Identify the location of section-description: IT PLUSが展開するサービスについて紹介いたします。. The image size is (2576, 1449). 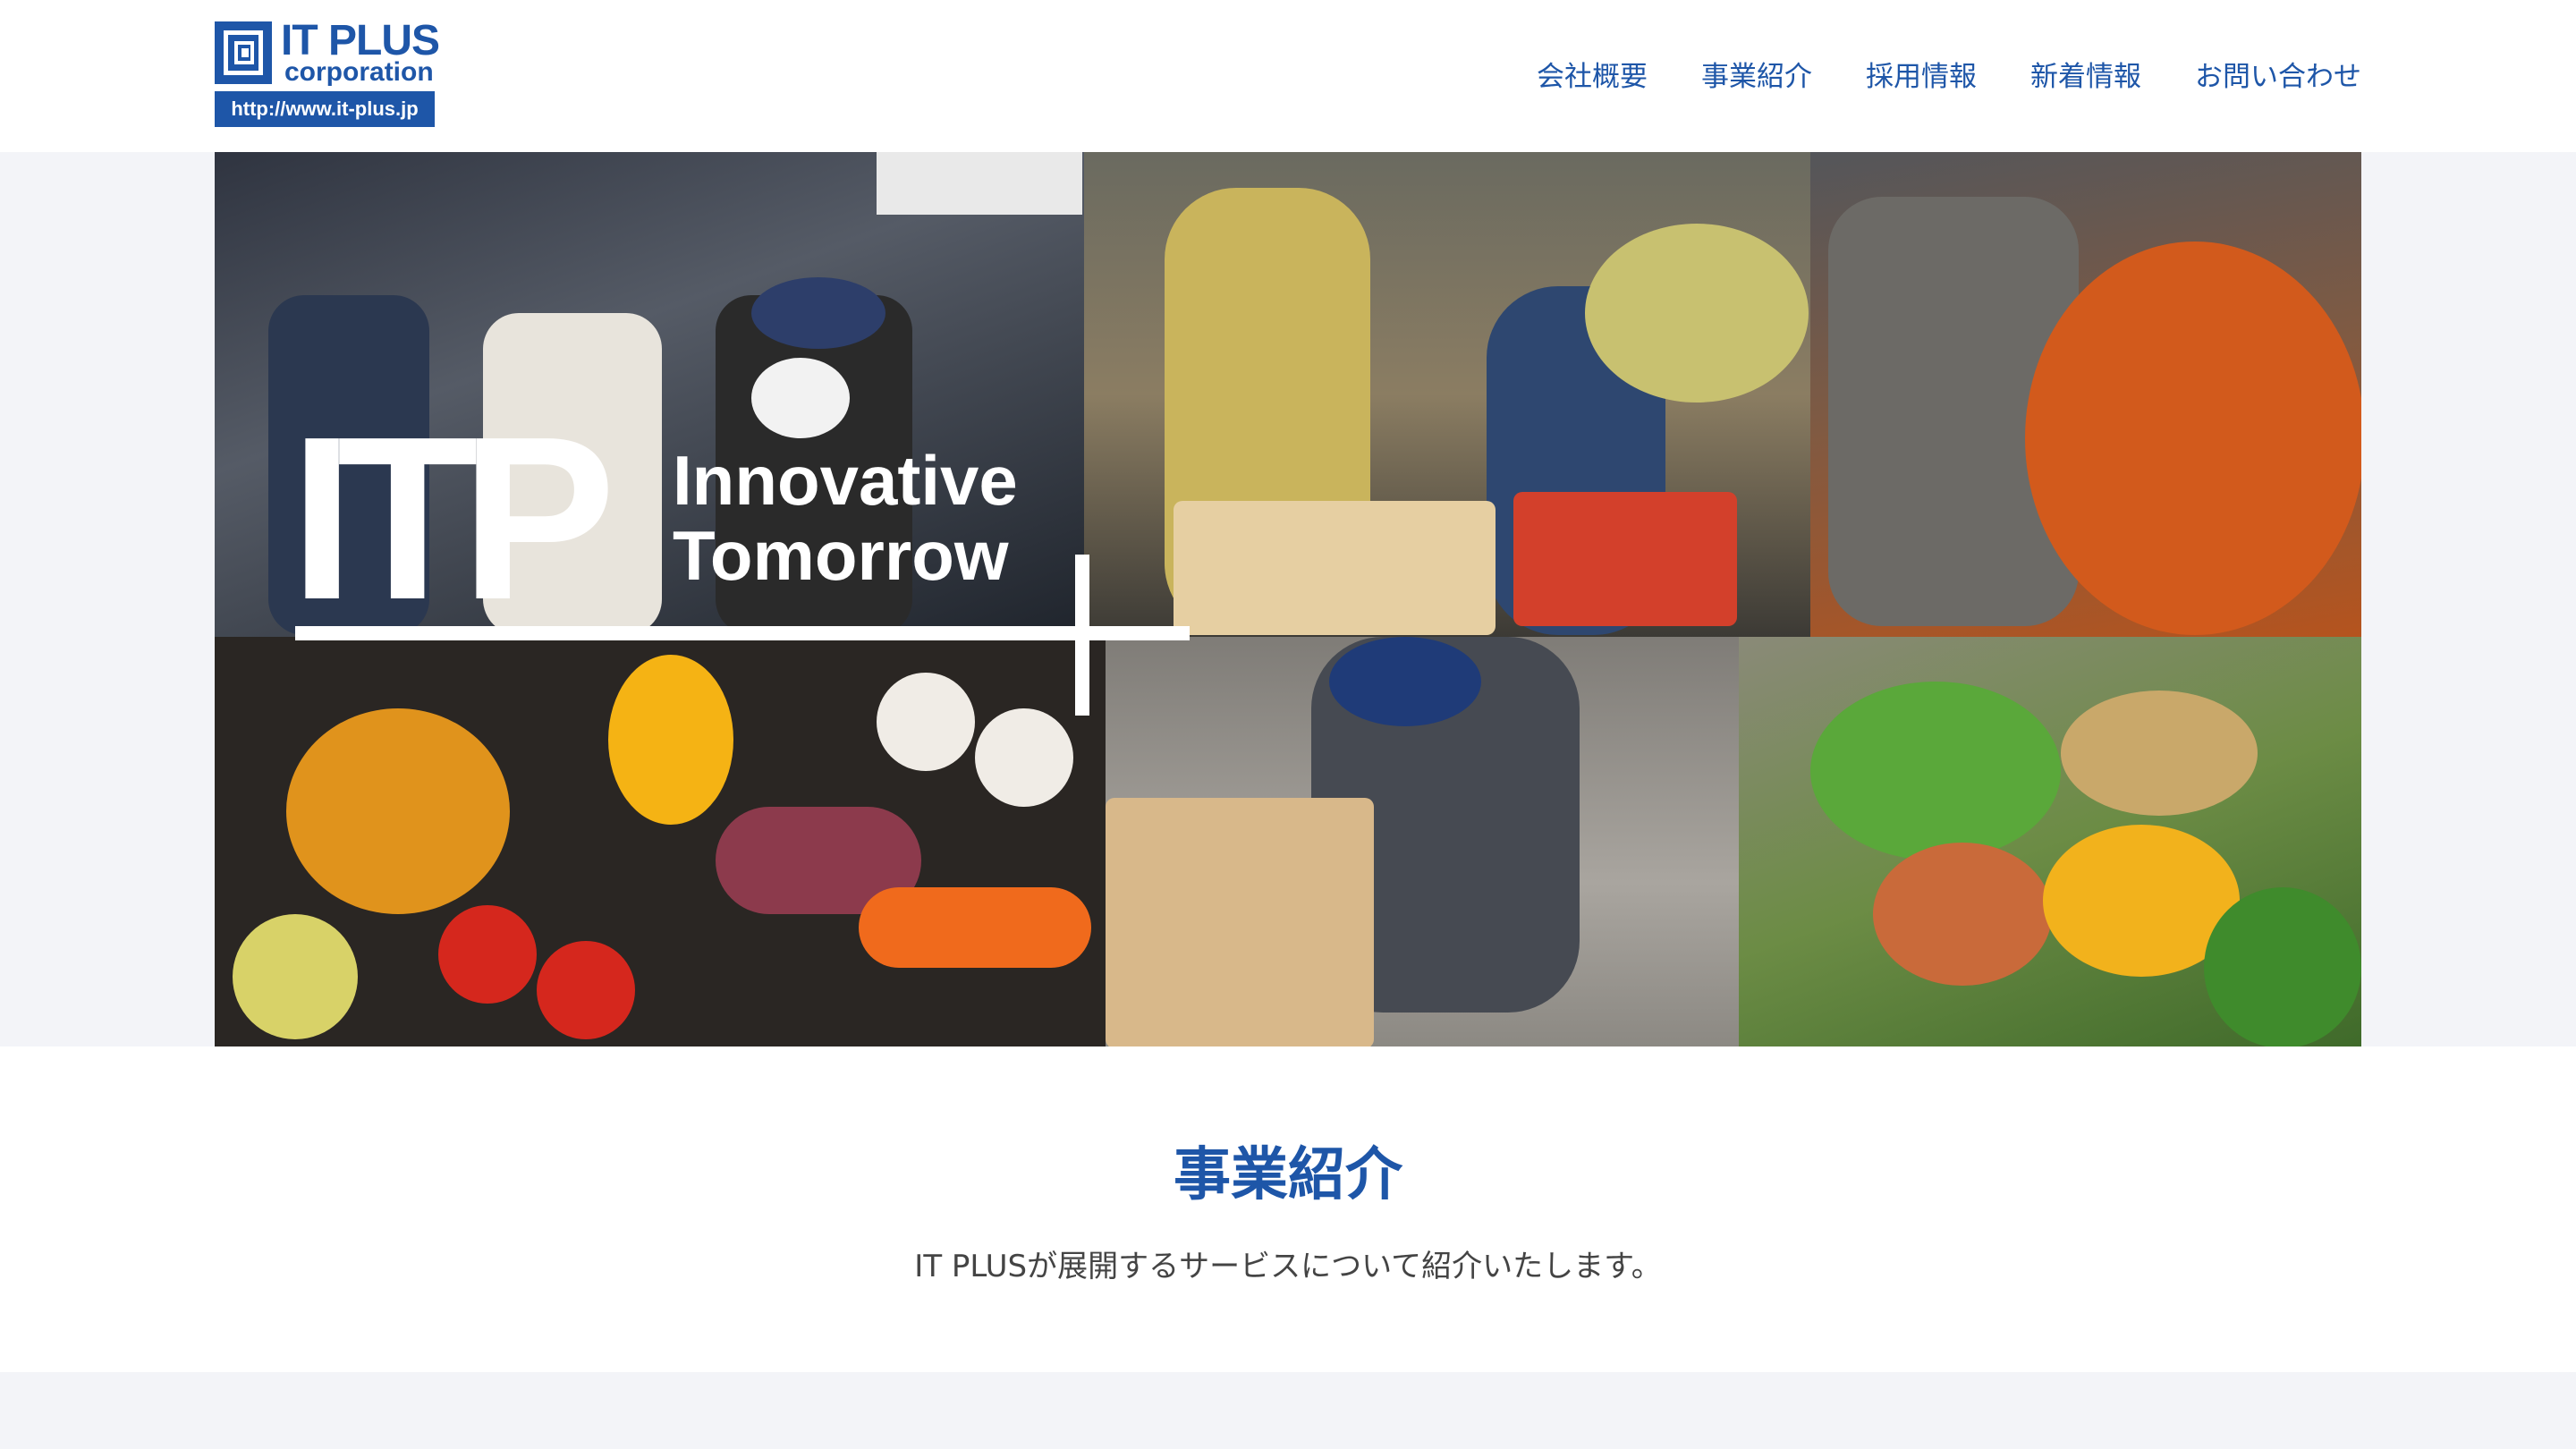
(1288, 1266).